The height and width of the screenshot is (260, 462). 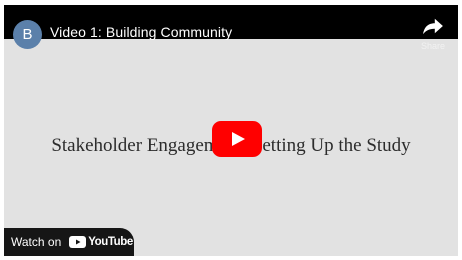 I want to click on youtube-logo-icon, so click(x=78, y=242).